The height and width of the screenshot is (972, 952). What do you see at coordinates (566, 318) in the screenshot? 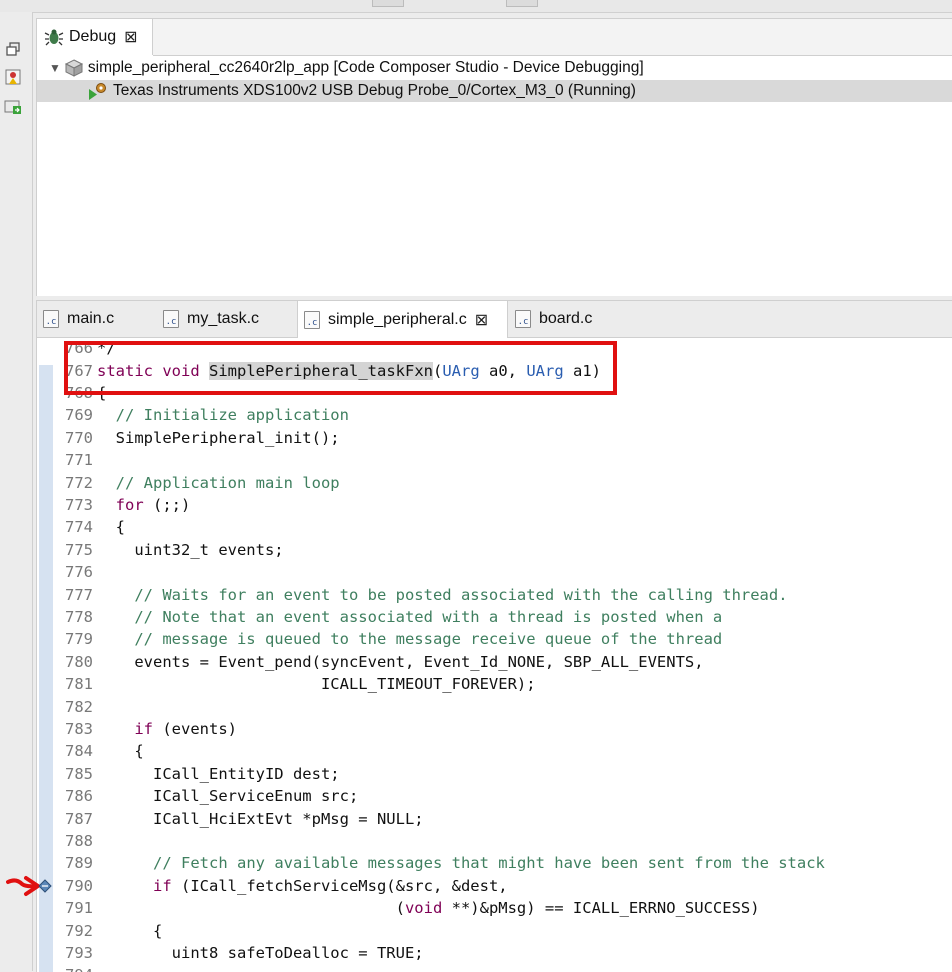
I see `tab-label: board.c` at bounding box center [566, 318].